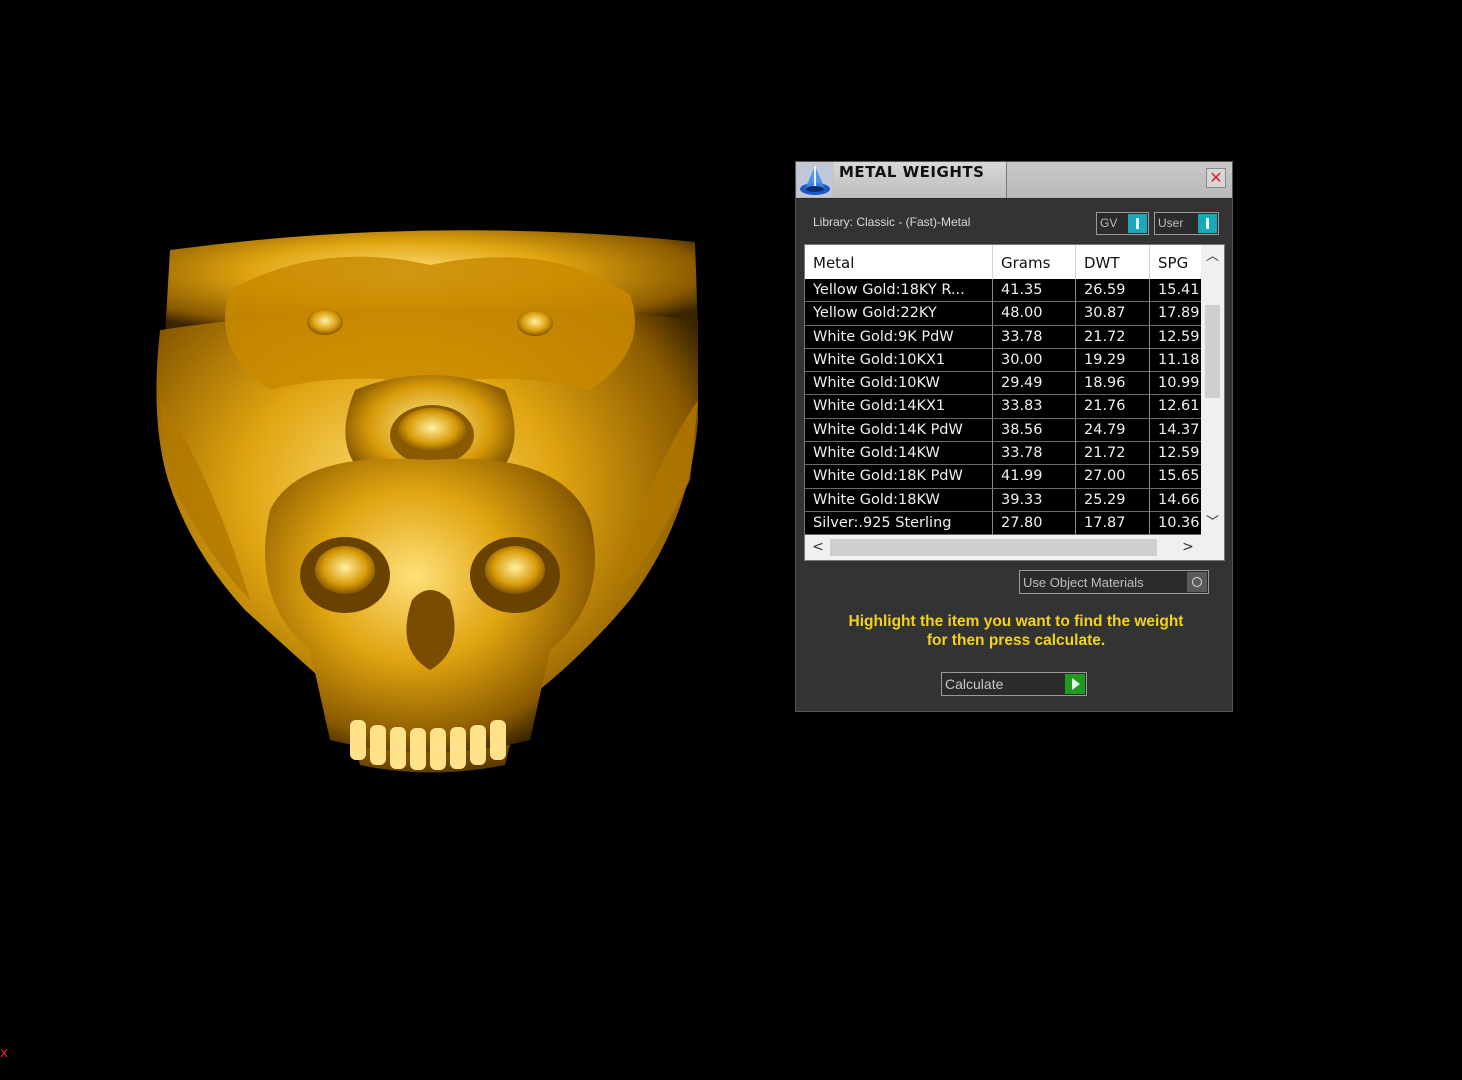  I want to click on table-row: White Gold:9K PdW 33.78 21.72 12.59, so click(1003, 337).